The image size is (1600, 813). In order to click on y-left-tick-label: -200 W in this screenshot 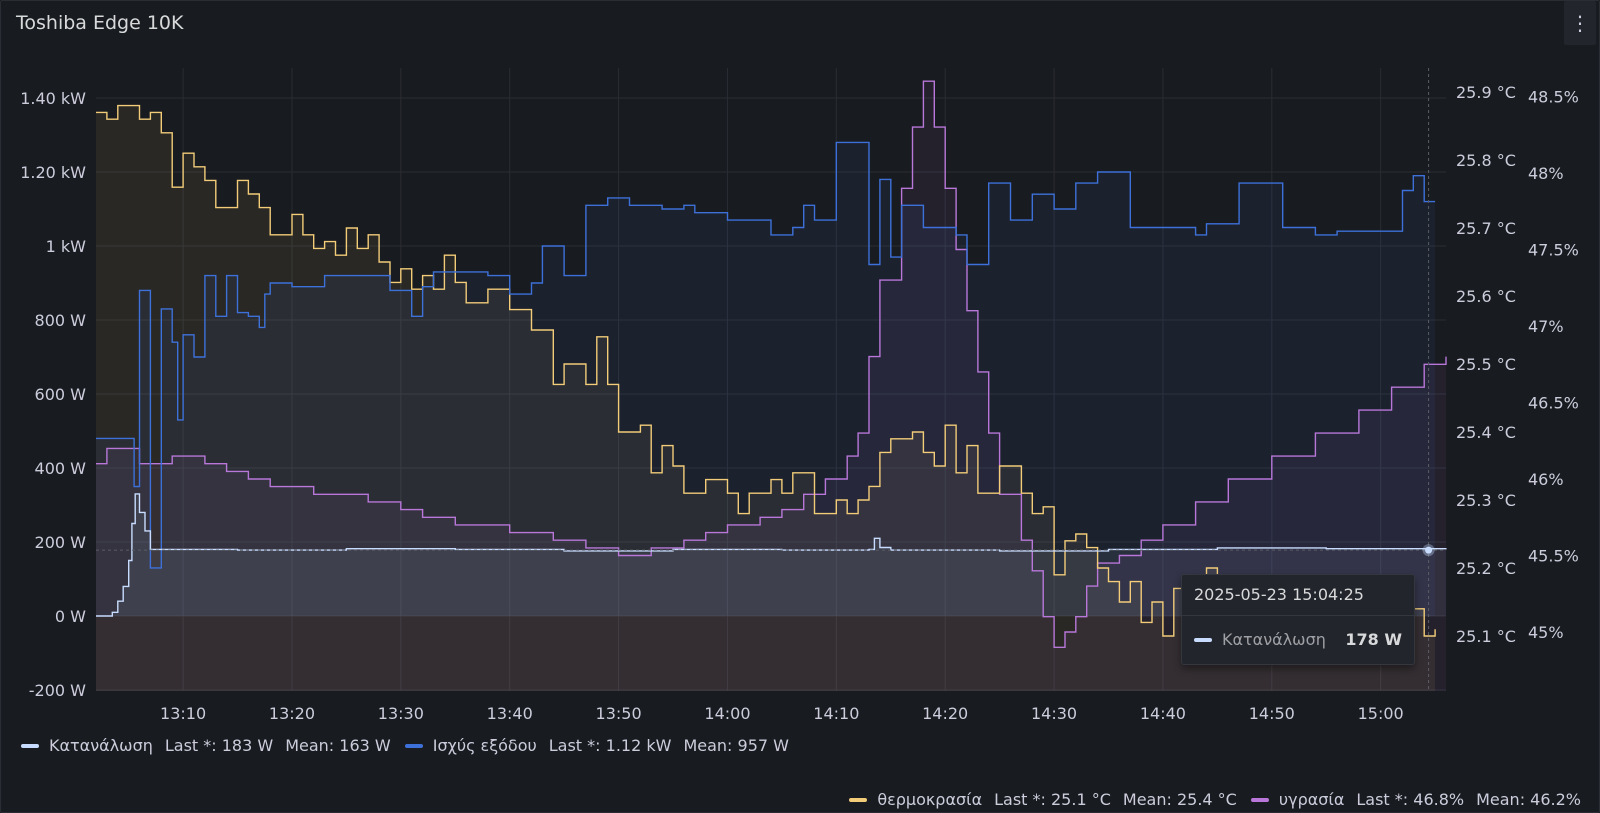, I will do `click(57, 690)`.